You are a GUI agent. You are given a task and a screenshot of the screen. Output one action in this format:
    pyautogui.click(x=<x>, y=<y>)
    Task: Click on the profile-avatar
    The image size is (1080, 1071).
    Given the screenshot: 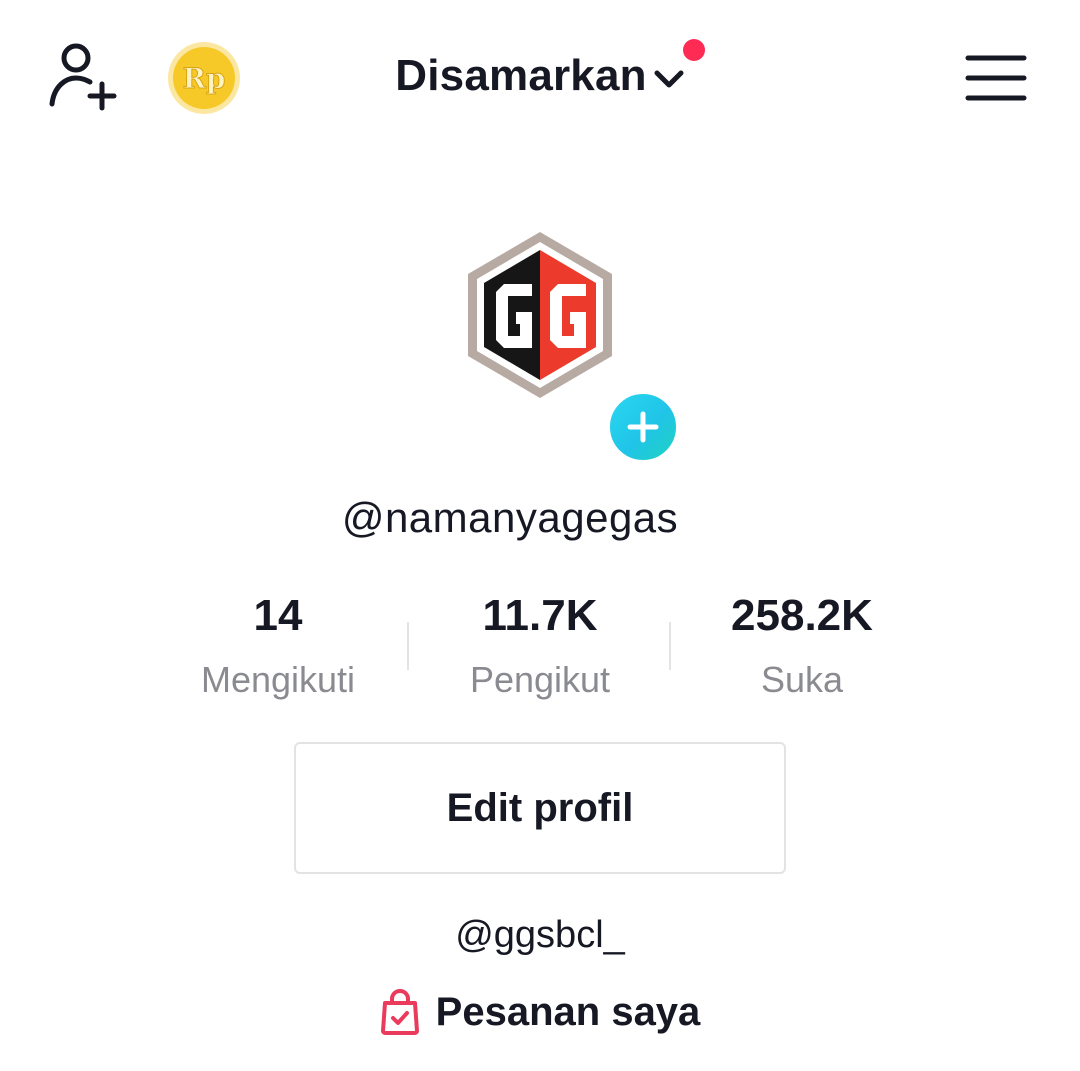 What is the action you would take?
    pyautogui.click(x=540, y=315)
    